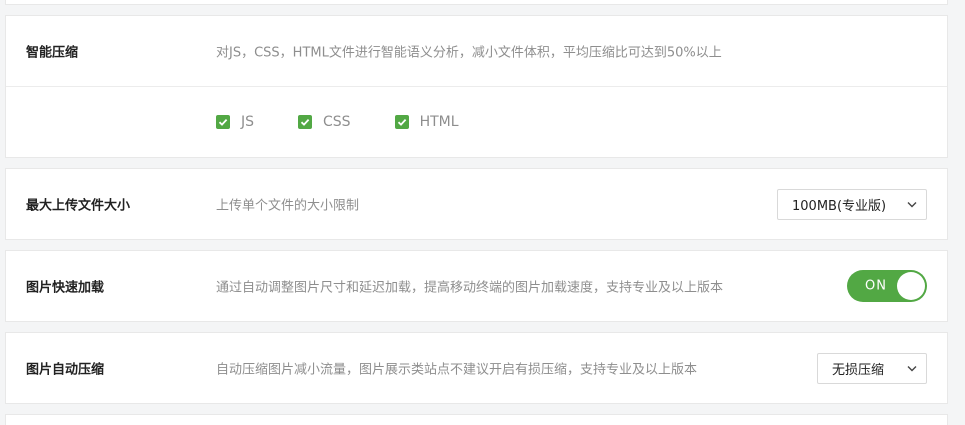 The height and width of the screenshot is (425, 965). I want to click on checkbox-js-label: JS, so click(248, 122).